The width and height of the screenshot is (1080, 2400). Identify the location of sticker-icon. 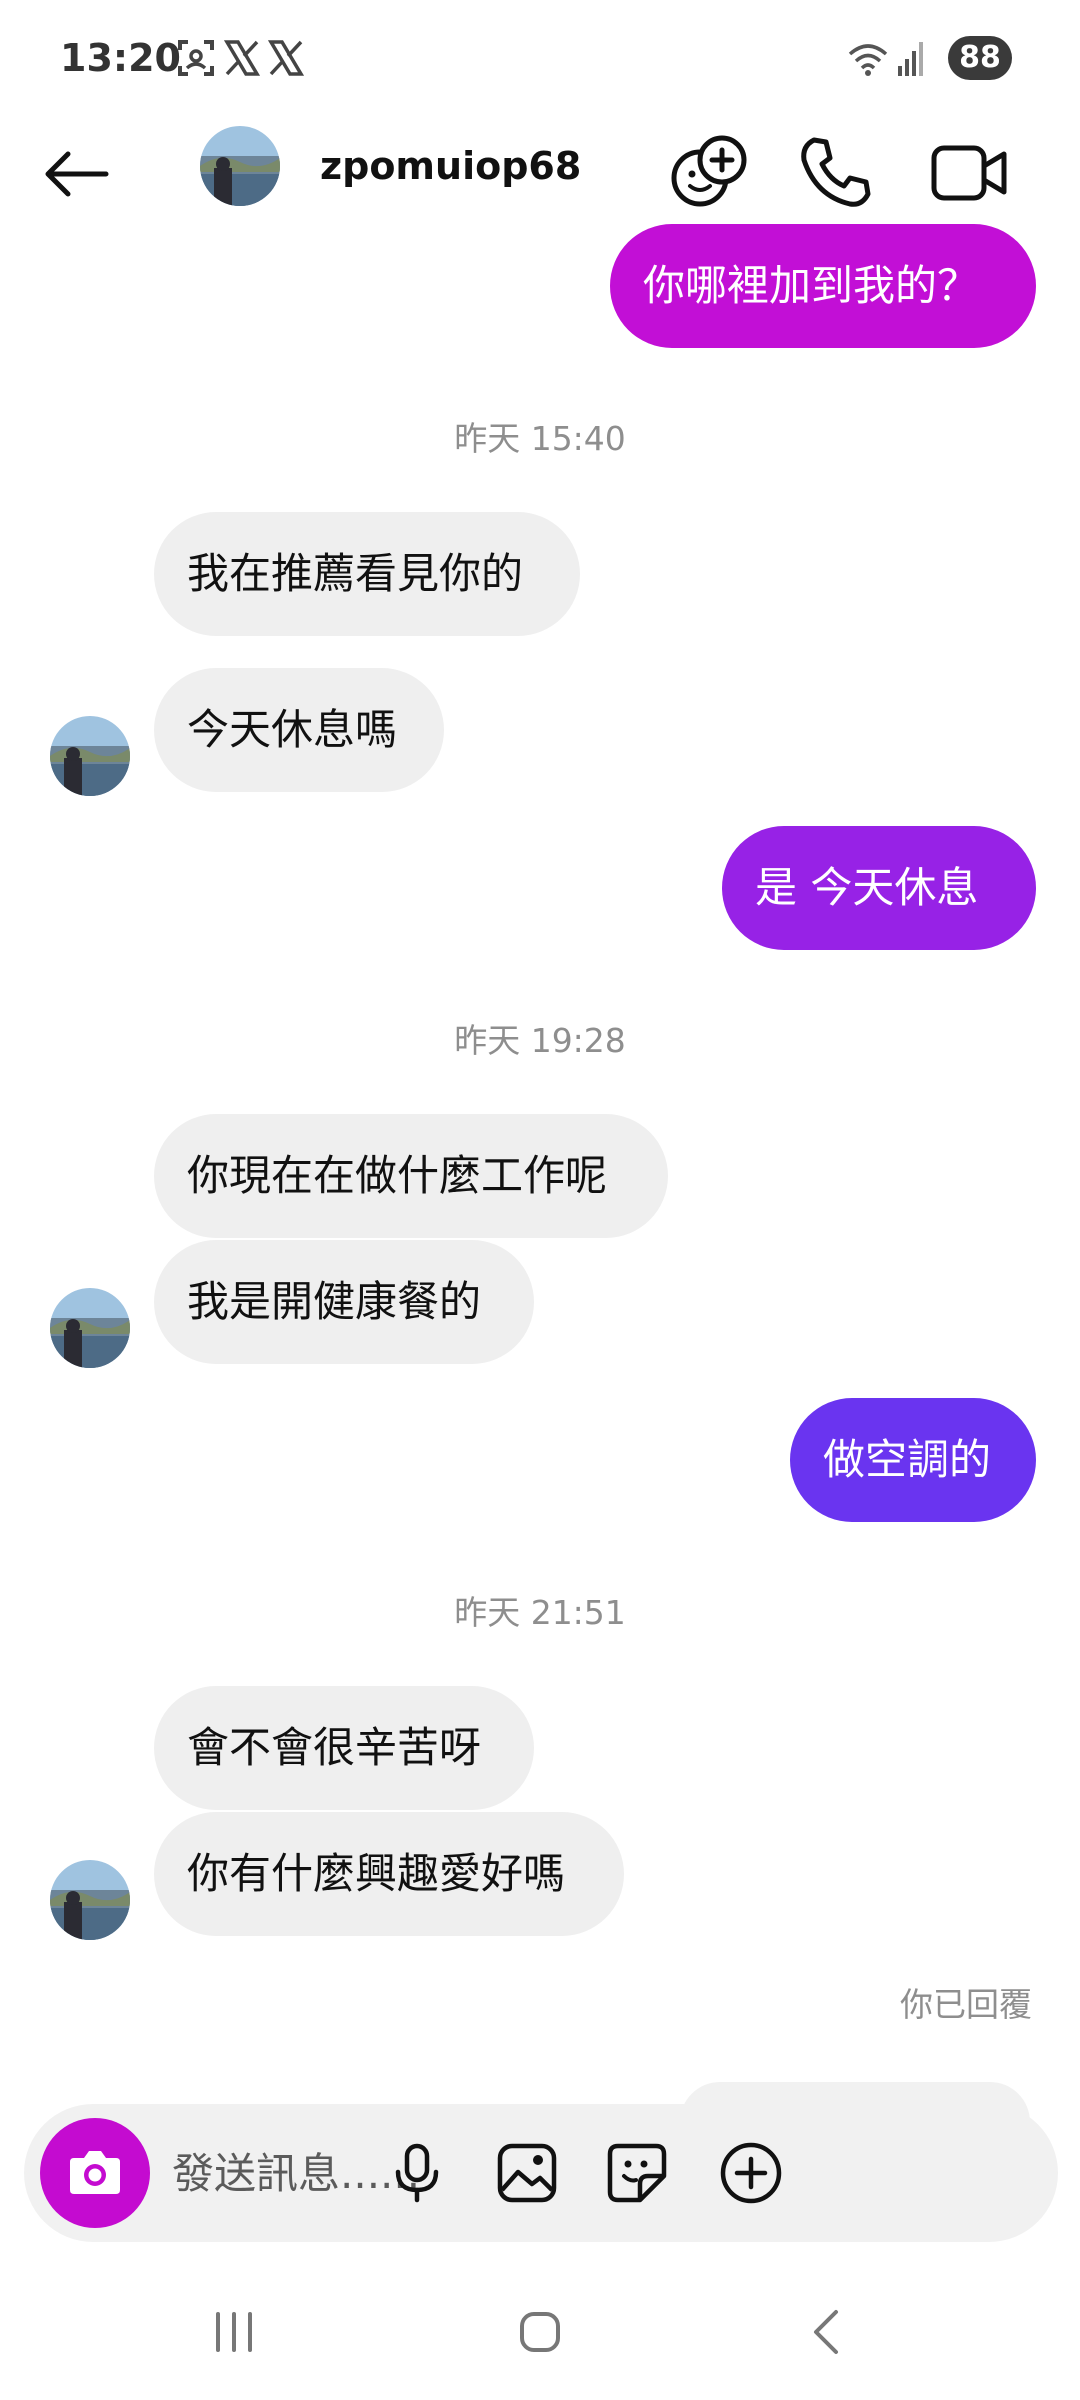
(637, 2173).